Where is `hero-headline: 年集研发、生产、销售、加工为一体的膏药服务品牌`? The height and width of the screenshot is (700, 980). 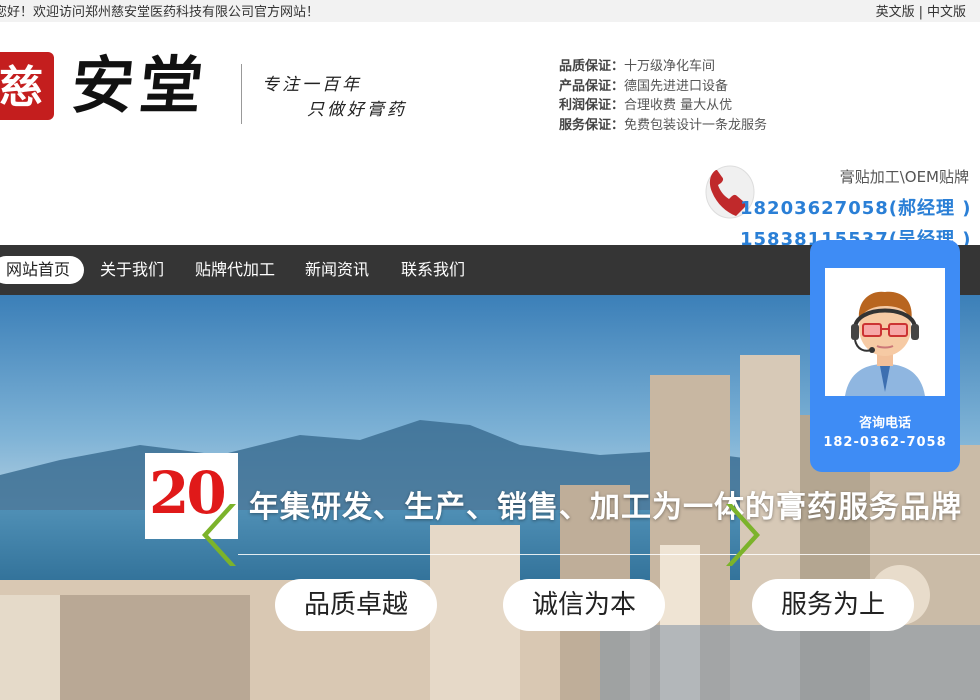
hero-headline: 年集研发、生产、销售、加工为一体的膏药服务品牌 is located at coordinates (605, 507).